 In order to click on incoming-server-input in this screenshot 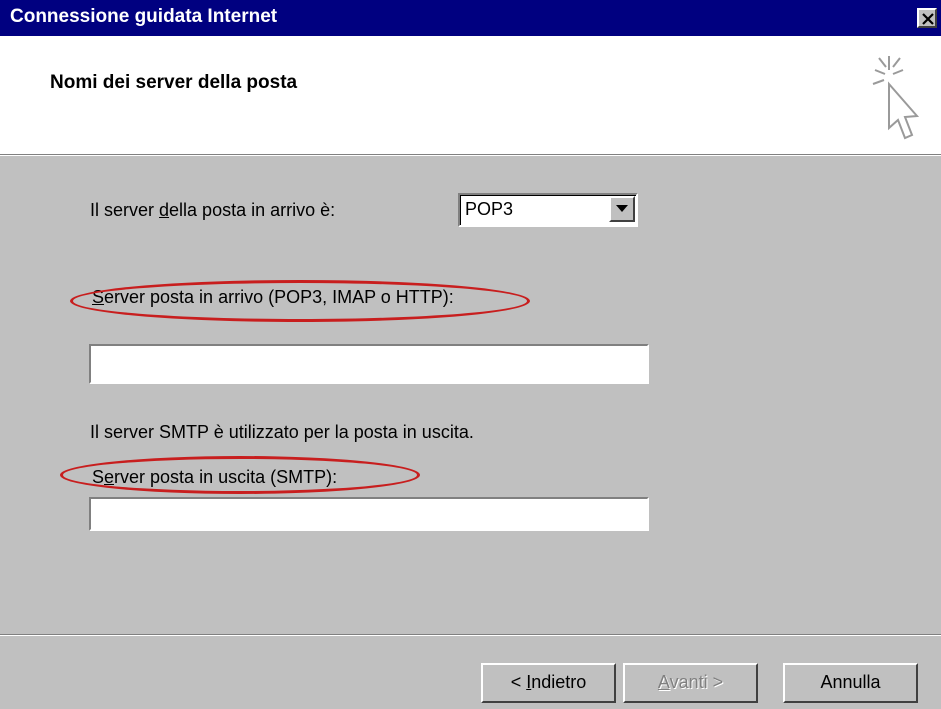, I will do `click(369, 364)`.